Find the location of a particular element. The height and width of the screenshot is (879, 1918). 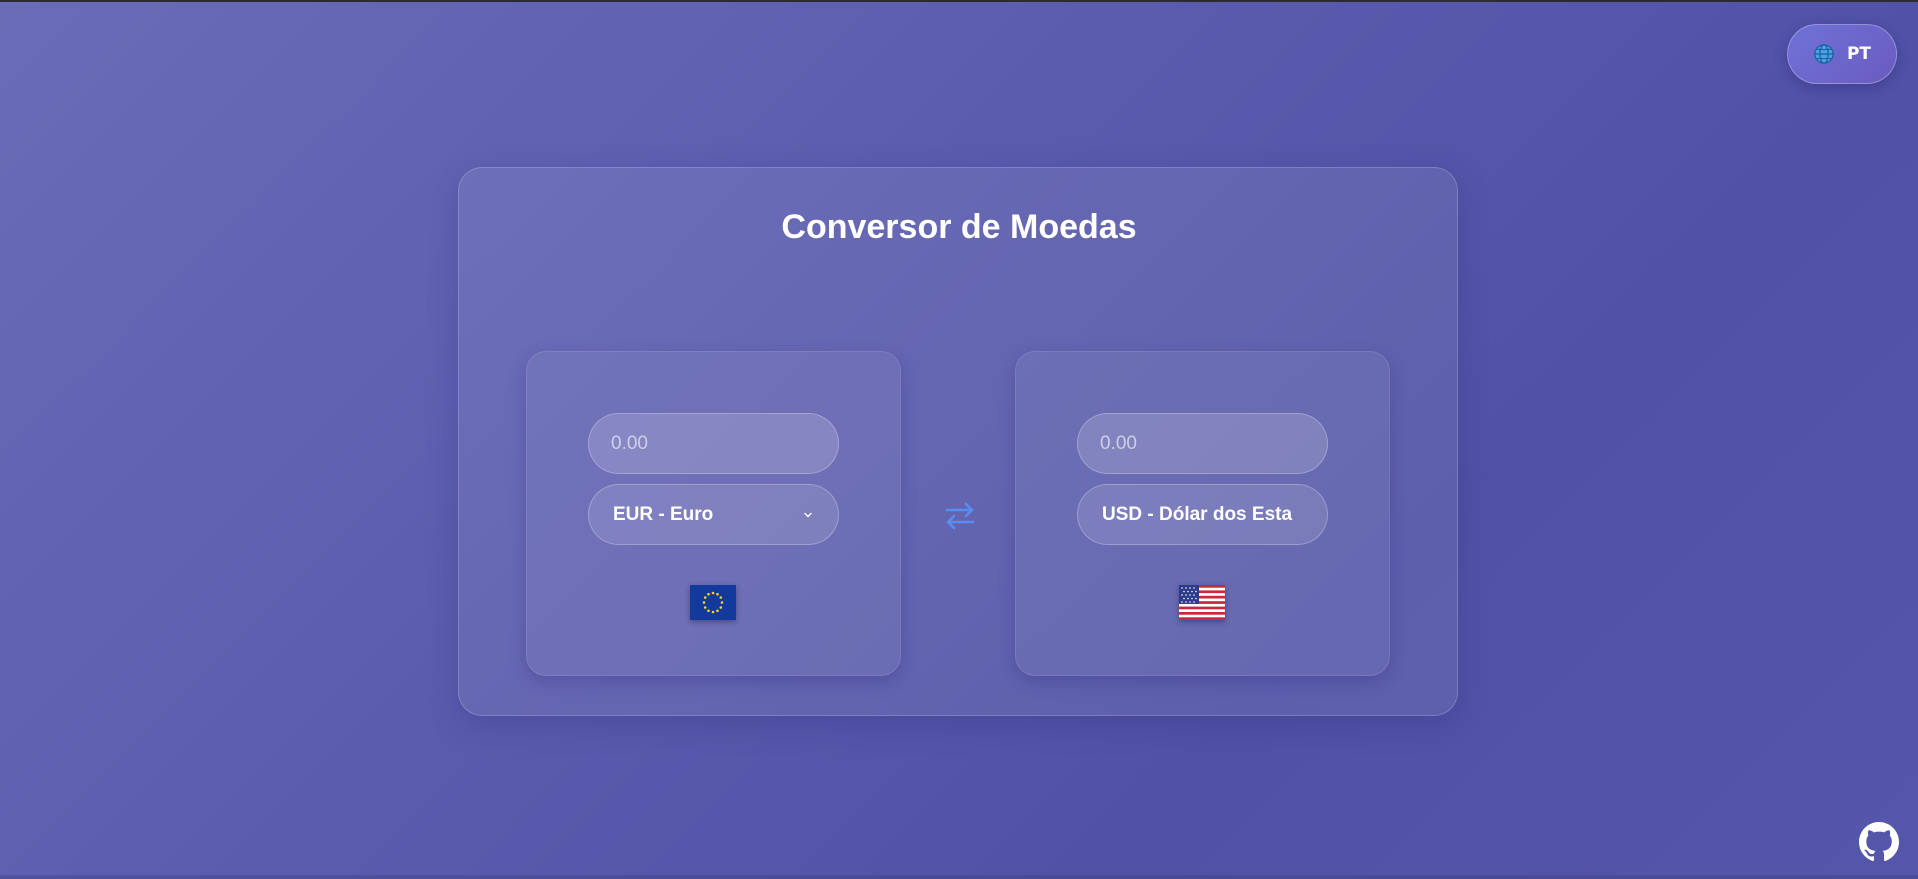

from-amount-input is located at coordinates (713, 443).